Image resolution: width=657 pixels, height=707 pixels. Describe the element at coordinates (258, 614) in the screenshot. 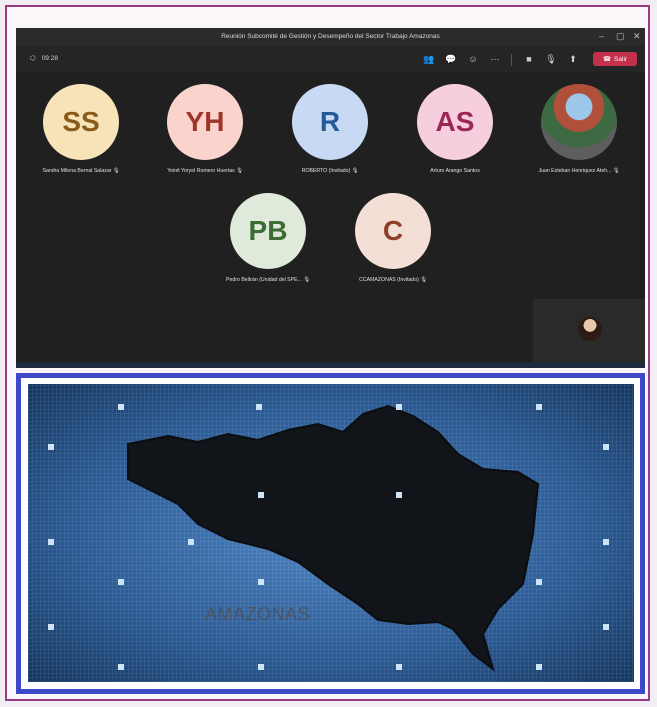

I see `map-label: AMAZONAS` at that location.